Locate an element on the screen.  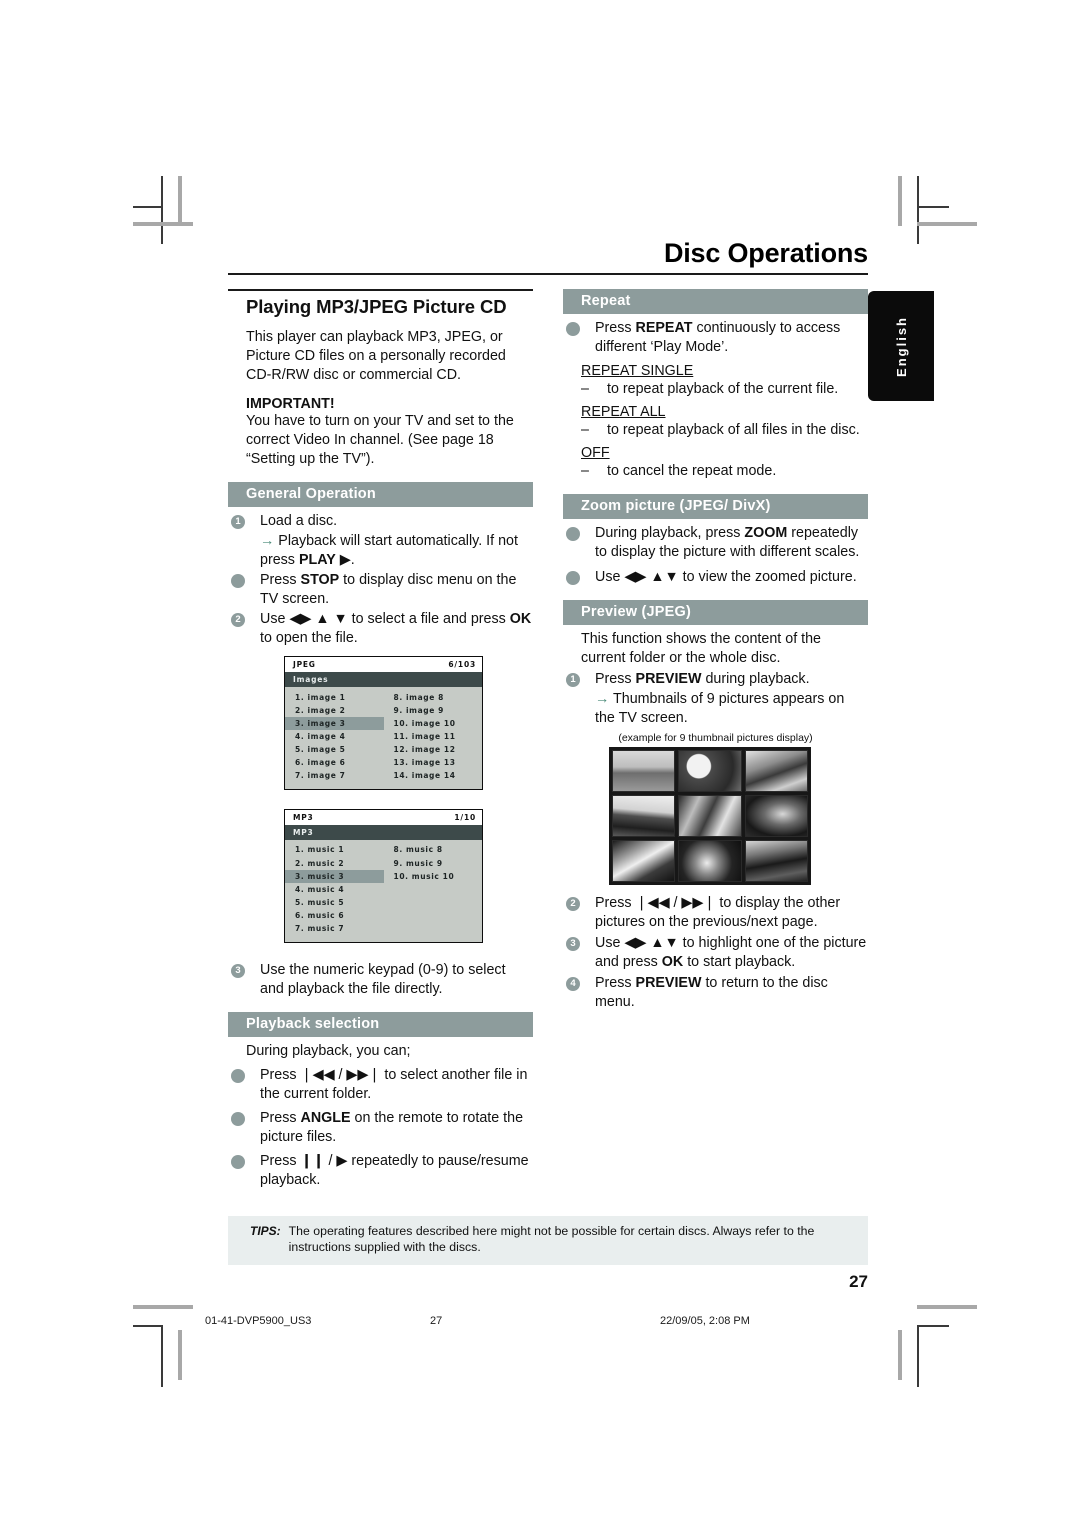
osd-file-row: 11. image 11 is located at coordinates (433, 736).